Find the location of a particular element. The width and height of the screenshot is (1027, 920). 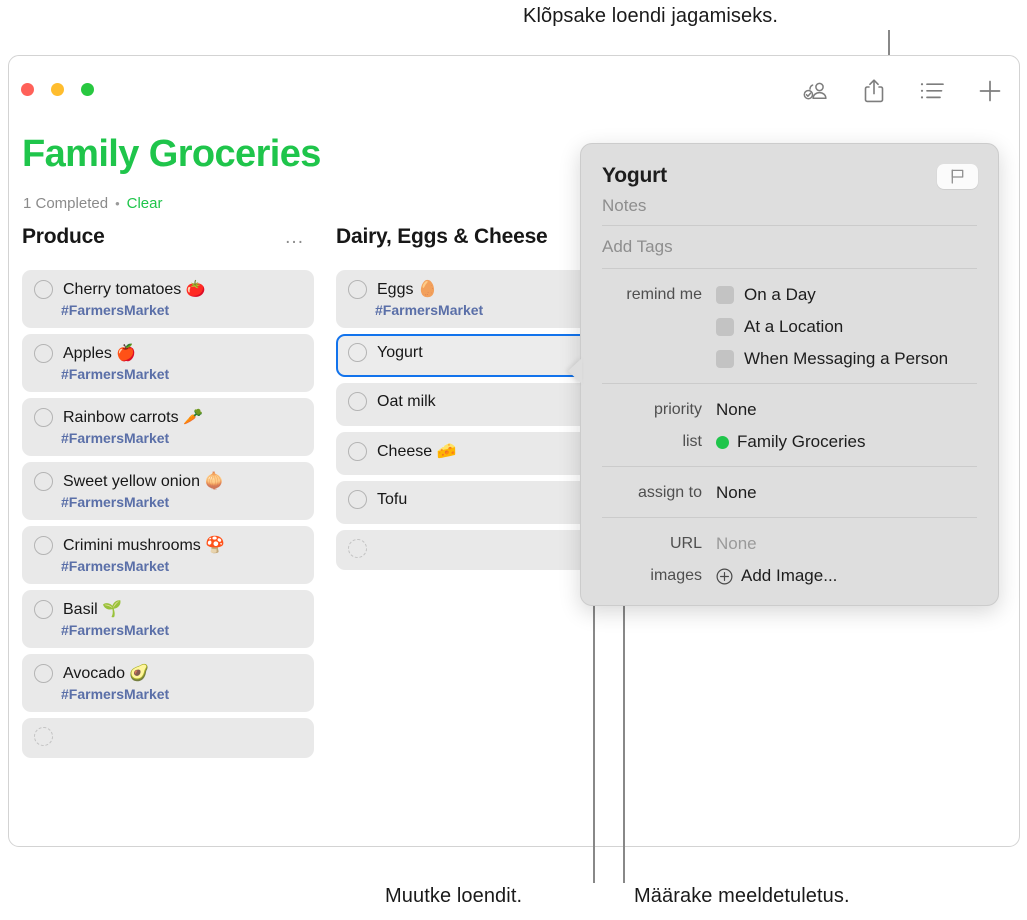

remind-me-row-2: When Messaging a Person is located at coordinates (789, 359).